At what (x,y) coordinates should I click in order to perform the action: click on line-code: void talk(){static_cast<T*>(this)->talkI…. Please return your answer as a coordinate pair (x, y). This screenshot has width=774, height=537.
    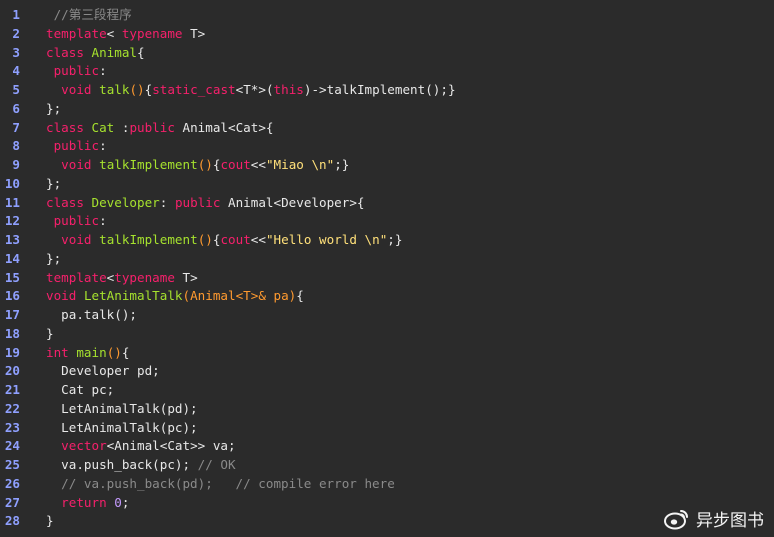
    Looking at the image, I should click on (251, 89).